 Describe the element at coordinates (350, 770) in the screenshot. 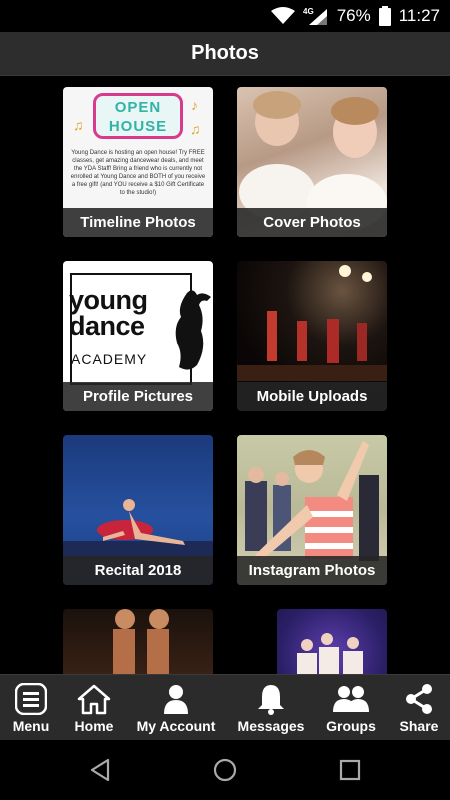

I see `recents-icon` at that location.